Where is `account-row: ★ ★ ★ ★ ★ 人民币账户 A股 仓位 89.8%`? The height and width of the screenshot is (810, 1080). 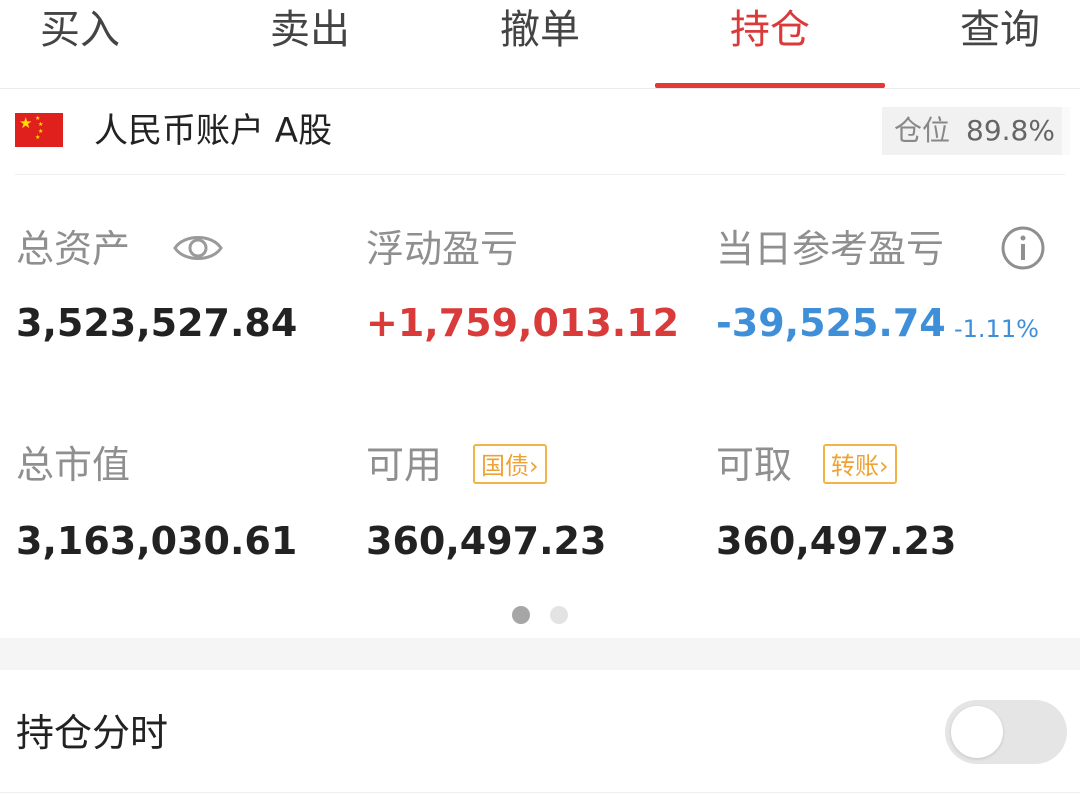 account-row: ★ ★ ★ ★ ★ 人民币账户 A股 仓位 89.8% is located at coordinates (540, 132).